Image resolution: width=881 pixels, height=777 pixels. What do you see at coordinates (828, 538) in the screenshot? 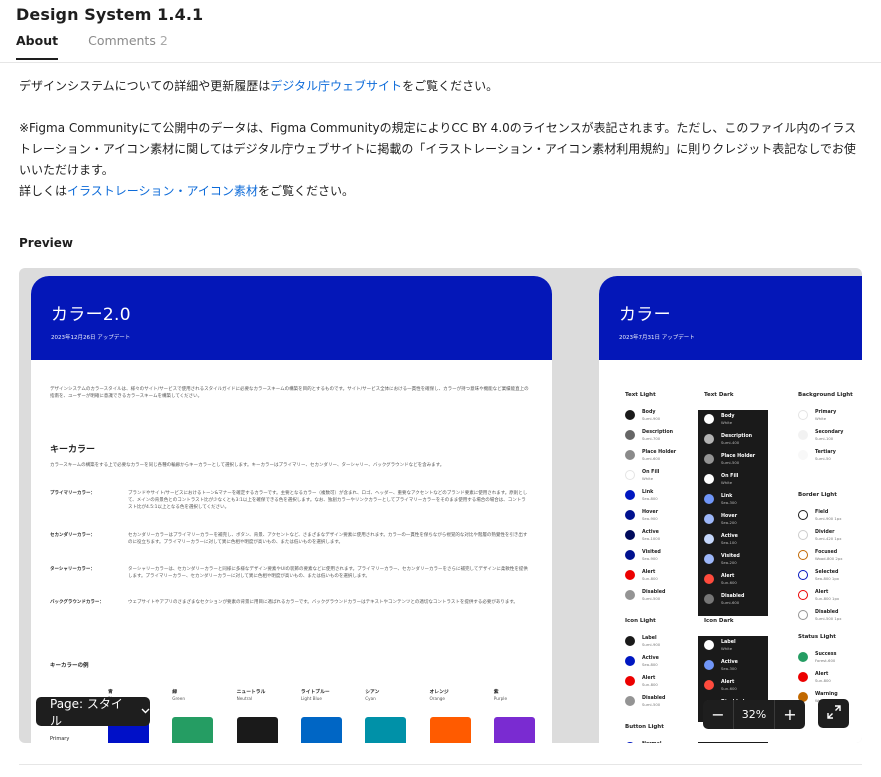
I see `color-token-value: Sumi-420 1px` at bounding box center [828, 538].